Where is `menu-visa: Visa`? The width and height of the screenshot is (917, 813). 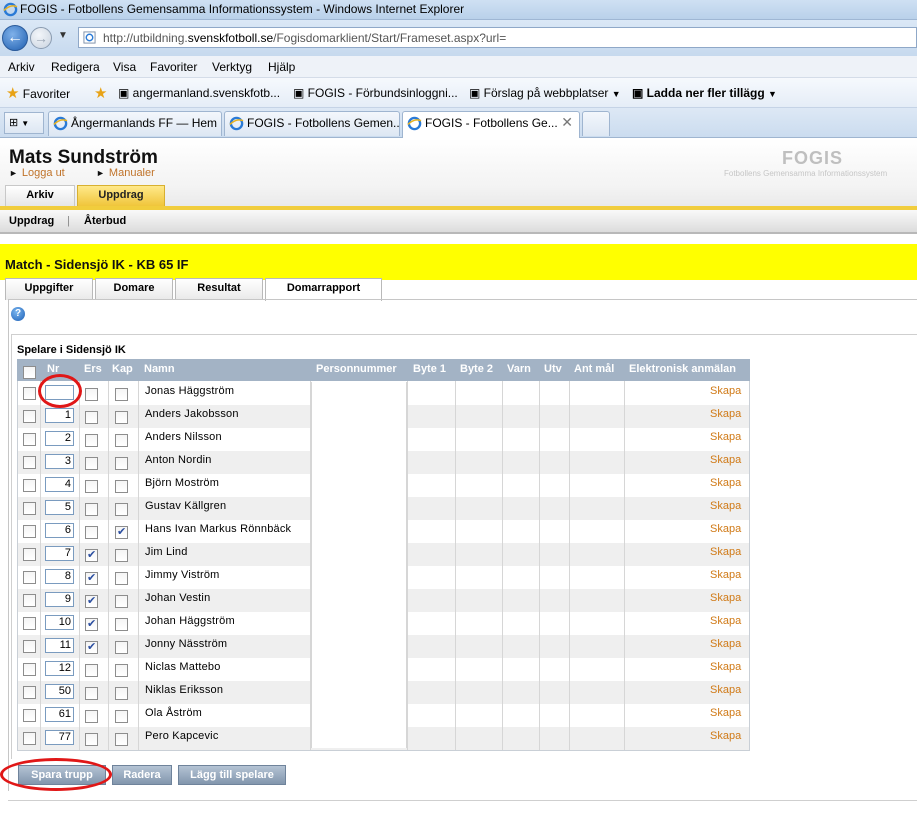 menu-visa: Visa is located at coordinates (124, 67).